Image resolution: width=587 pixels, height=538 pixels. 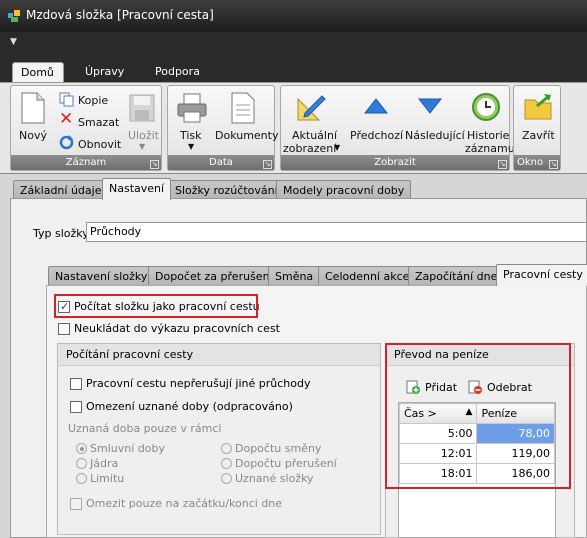 What do you see at coordinates (33, 108) in the screenshot?
I see `new-document-icon` at bounding box center [33, 108].